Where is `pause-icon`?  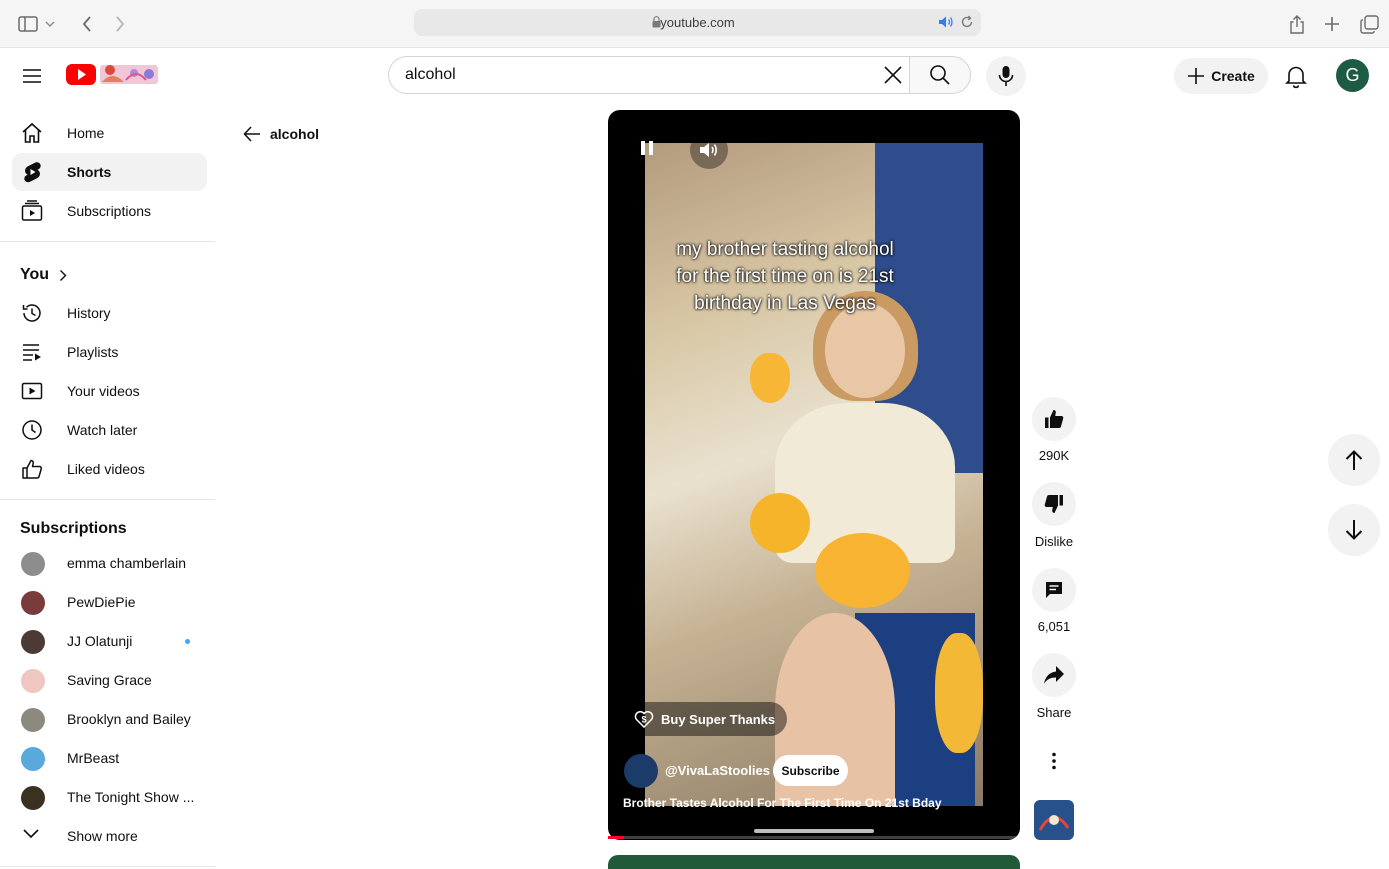 pause-icon is located at coordinates (647, 148).